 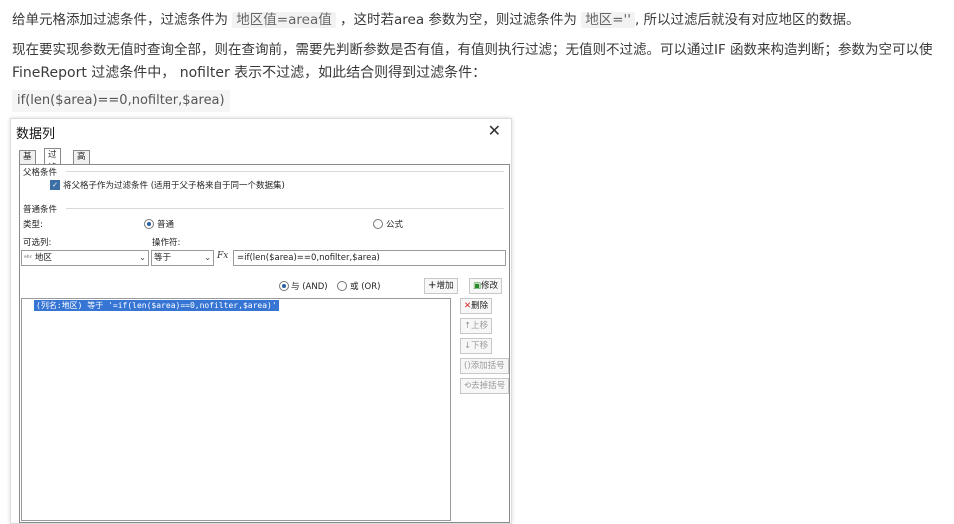 I want to click on radio-formula, so click(x=378, y=224).